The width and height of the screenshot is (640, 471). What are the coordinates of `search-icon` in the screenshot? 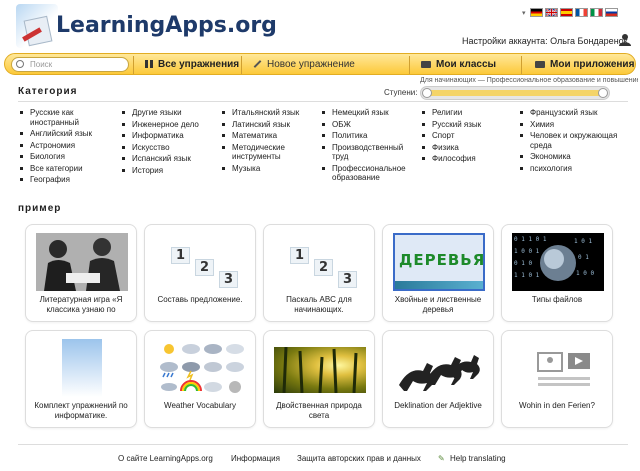 It's located at (20, 64).